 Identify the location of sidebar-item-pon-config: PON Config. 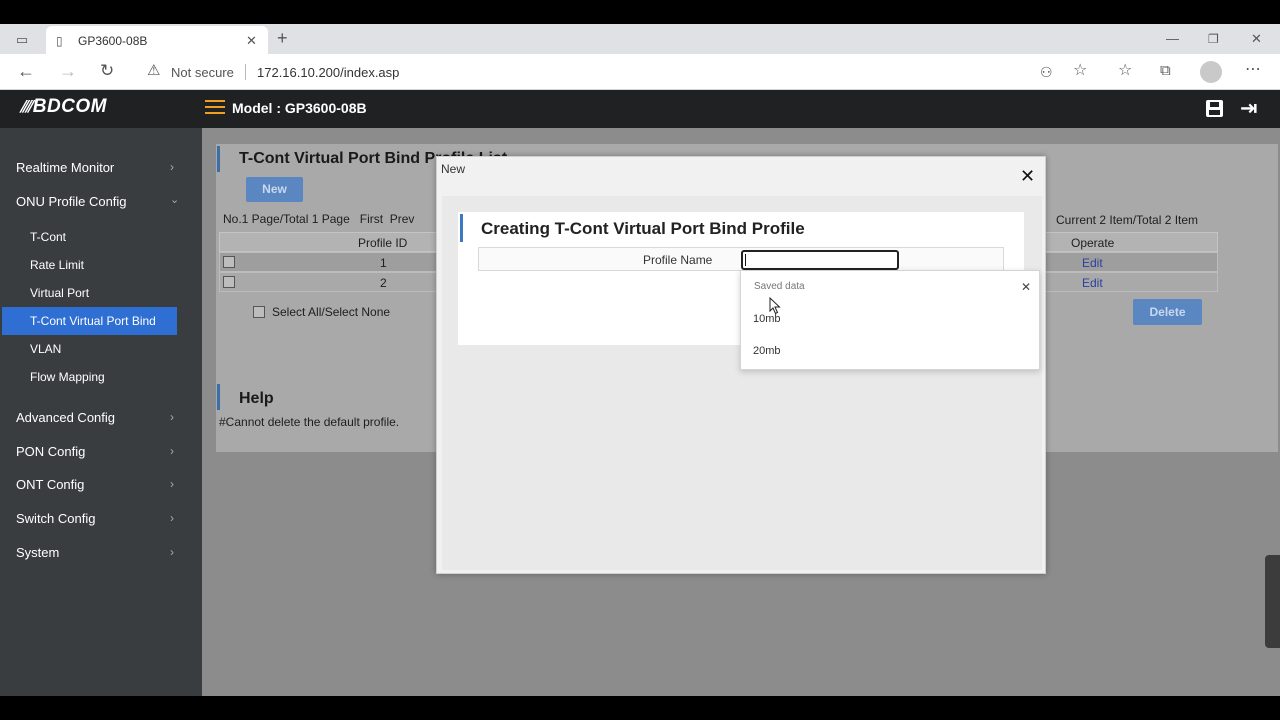
(50, 451).